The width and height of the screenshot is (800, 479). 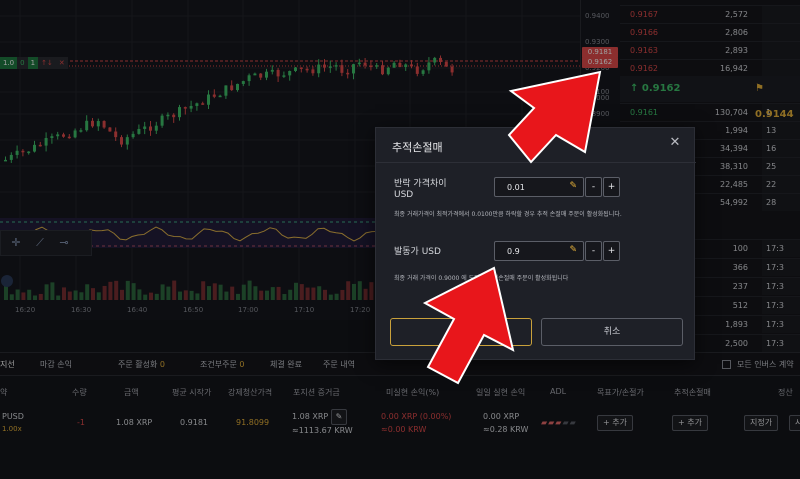 What do you see at coordinates (420, 184) in the screenshot?
I see `retrace-label-text: 반락 가격차이` at bounding box center [420, 184].